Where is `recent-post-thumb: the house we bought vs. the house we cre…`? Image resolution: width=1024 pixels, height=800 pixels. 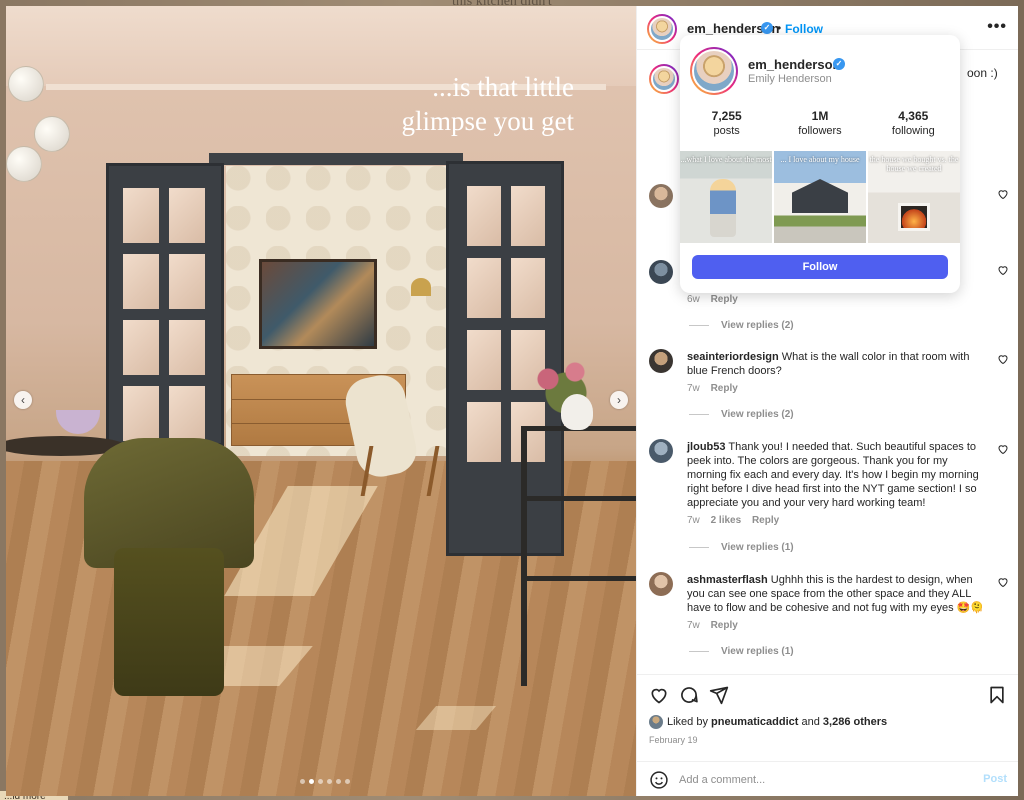
recent-post-thumb: the house we bought vs. the house we cre… is located at coordinates (914, 197).